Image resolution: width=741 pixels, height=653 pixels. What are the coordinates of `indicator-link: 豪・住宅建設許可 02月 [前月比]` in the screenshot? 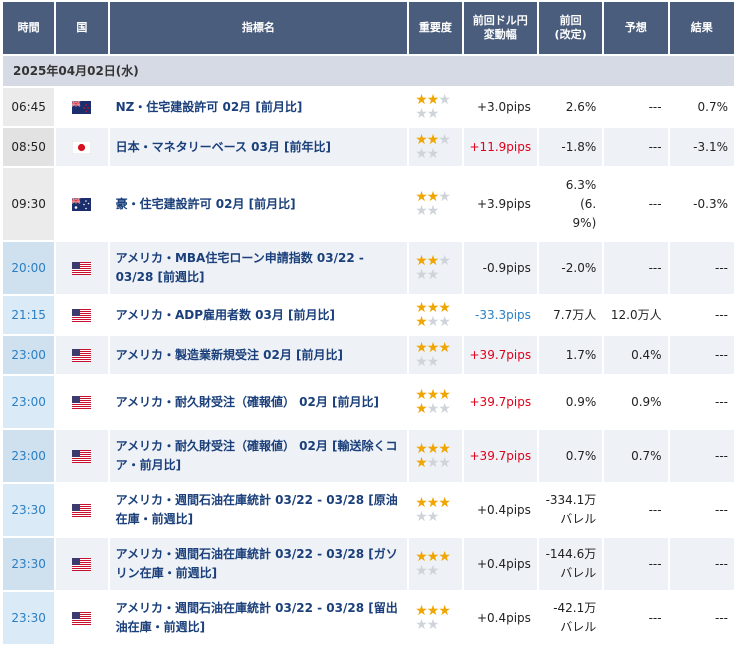 It's located at (258, 204).